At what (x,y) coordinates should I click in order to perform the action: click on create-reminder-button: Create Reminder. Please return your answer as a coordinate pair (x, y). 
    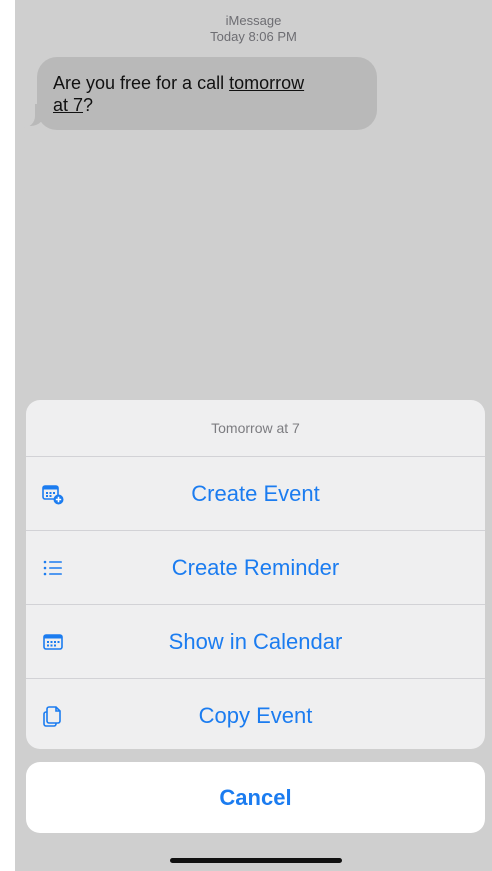
    Looking at the image, I should click on (255, 568).